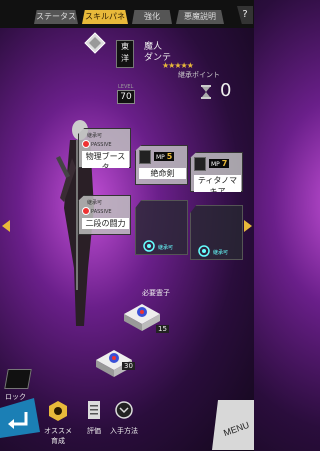 The width and height of the screenshot is (320, 451). What do you see at coordinates (217, 183) in the screenshot?
I see `skill-name: ティタノマキア` at bounding box center [217, 183].